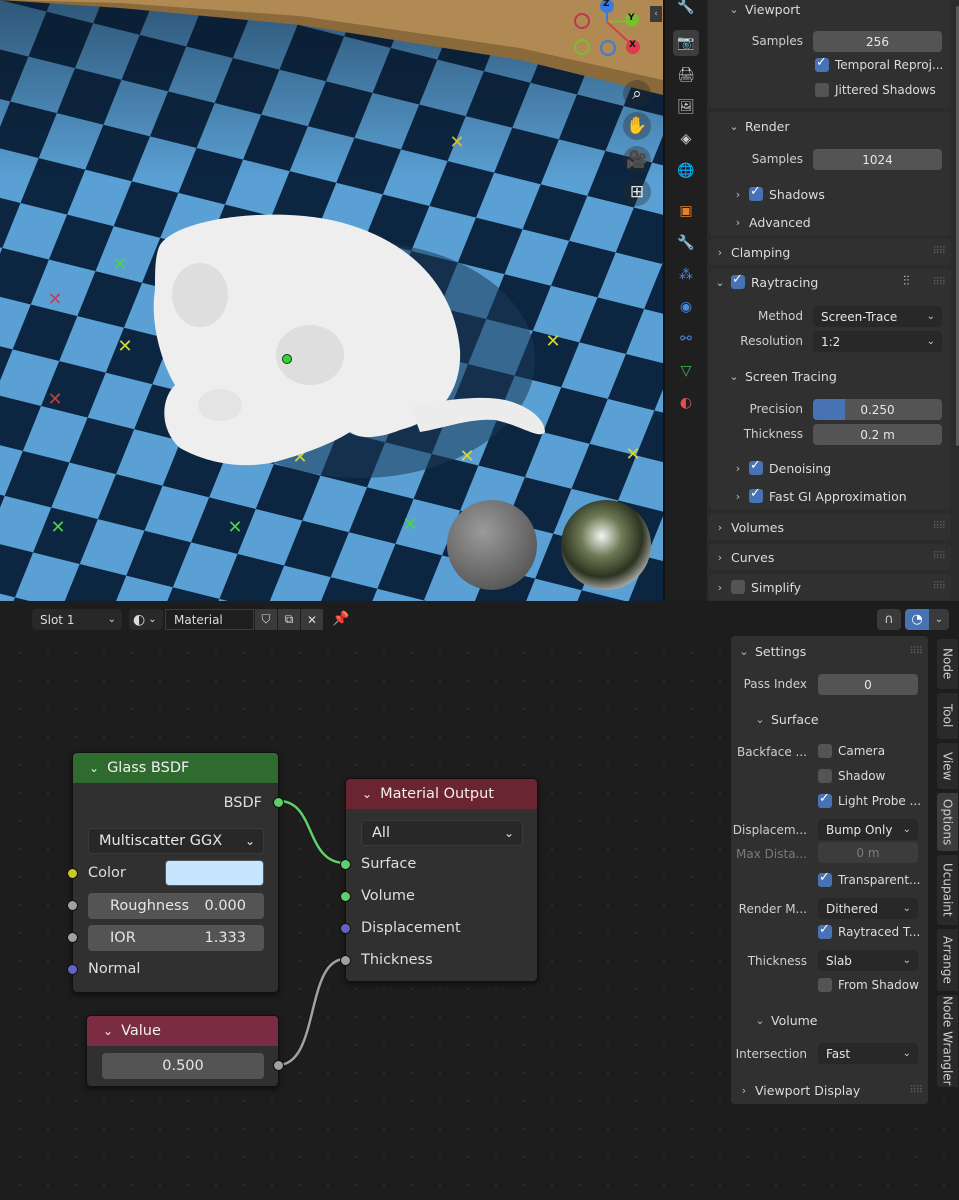 The height and width of the screenshot is (1200, 959). Describe the element at coordinates (875, 90) in the screenshot. I see `jittered-shadows-checkbox: Jittered Shadows` at that location.